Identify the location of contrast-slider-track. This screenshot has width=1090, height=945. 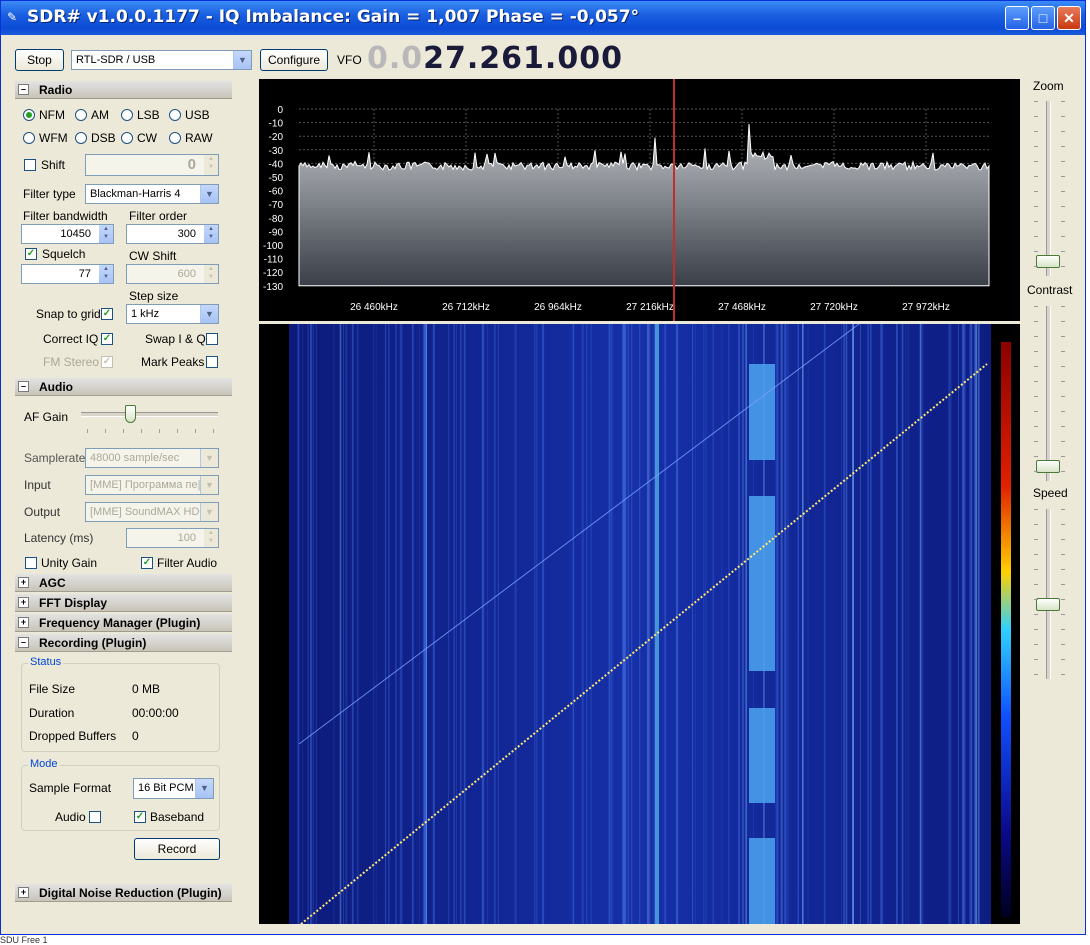
(1048, 393).